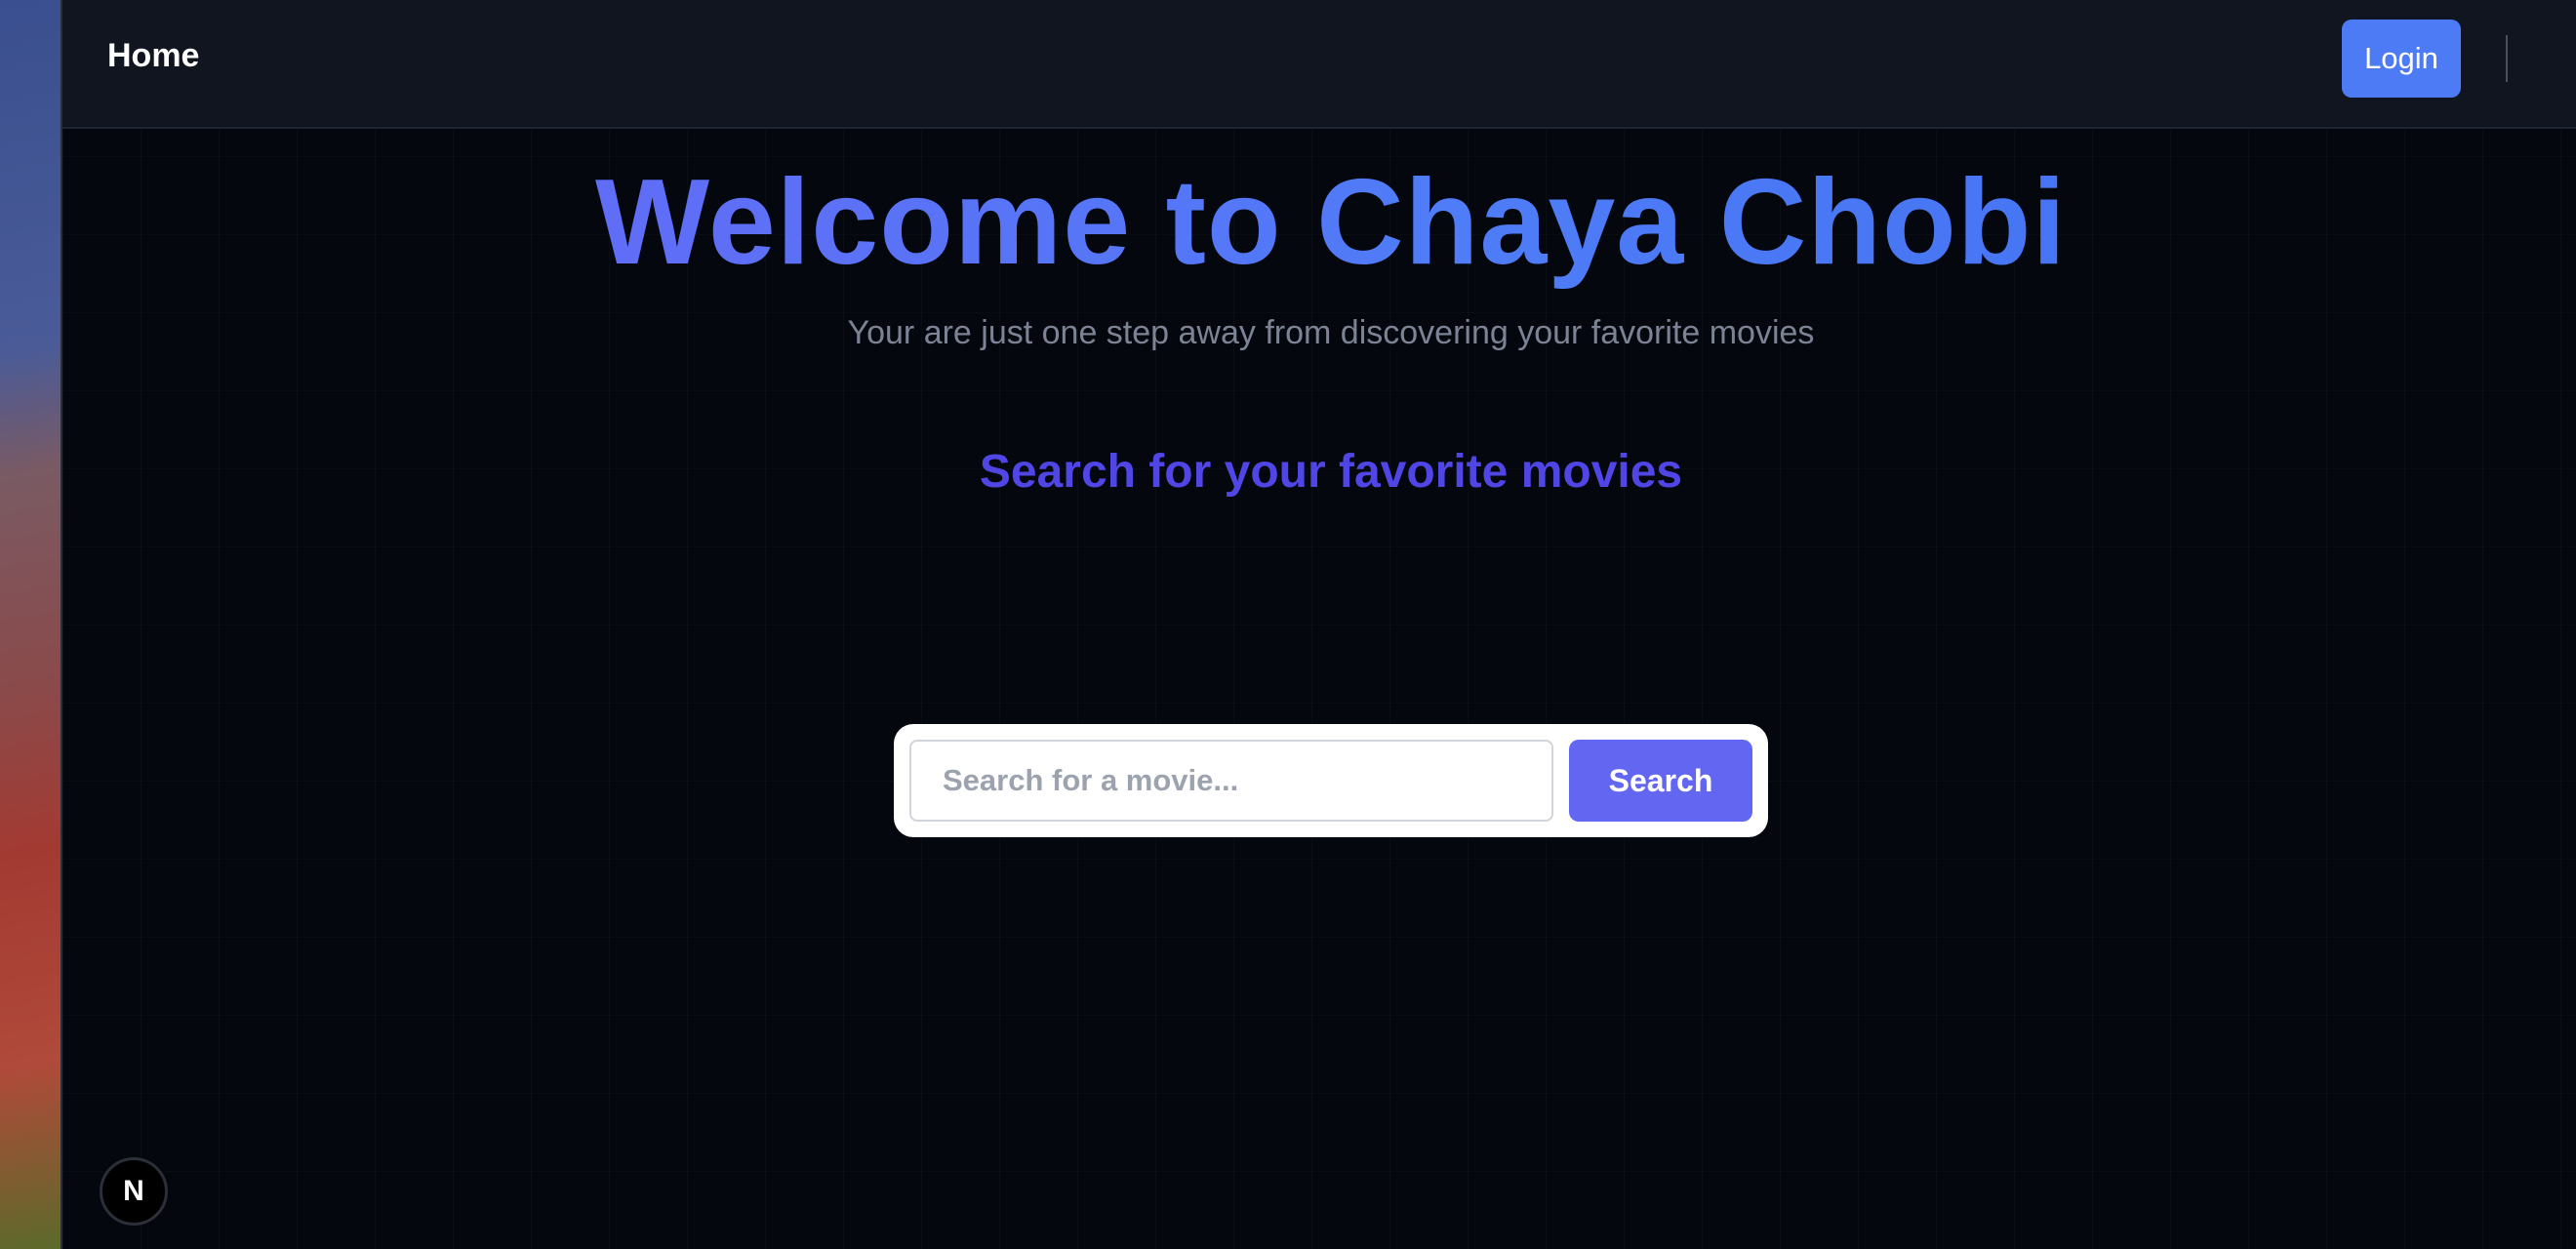 Image resolution: width=2576 pixels, height=1249 pixels. I want to click on search-heading: Search for your favorite movies, so click(1331, 472).